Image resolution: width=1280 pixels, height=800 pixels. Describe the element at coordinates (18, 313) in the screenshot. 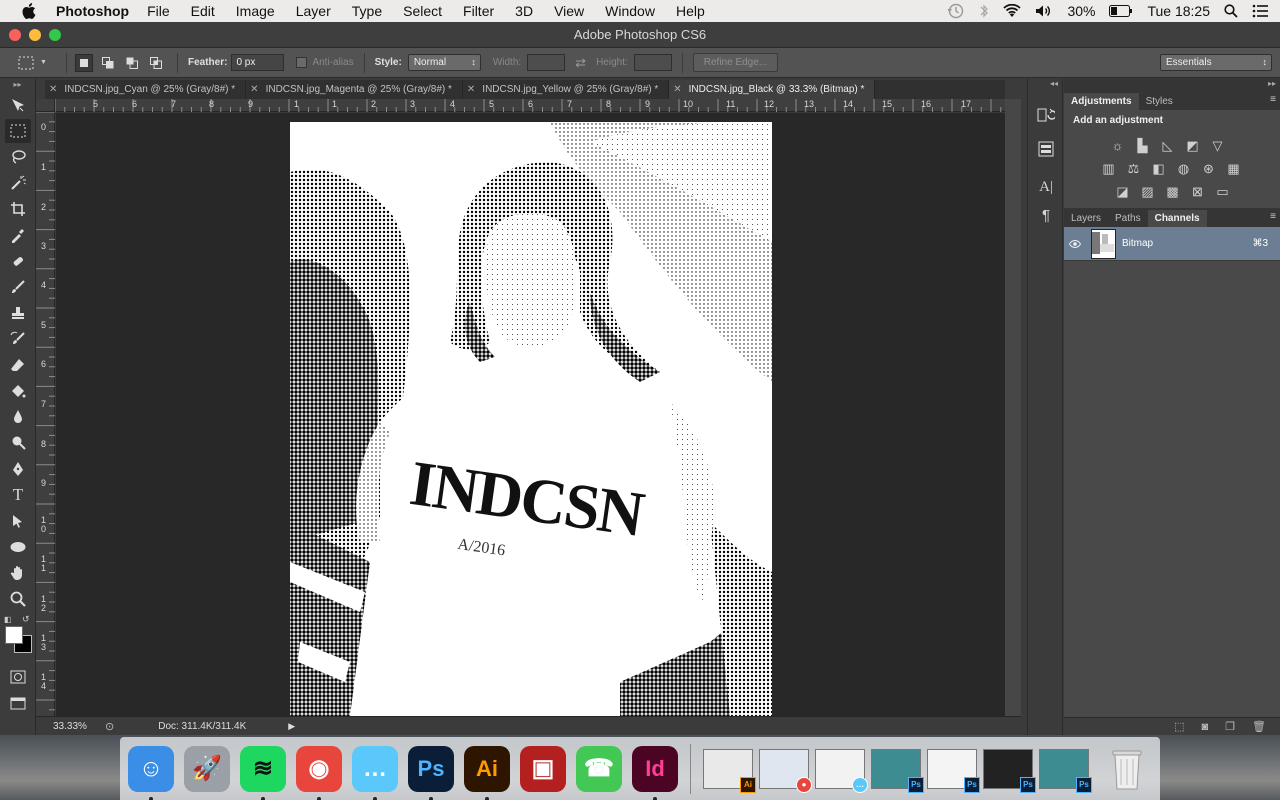

I see `clone-stamp-tool-icon` at that location.